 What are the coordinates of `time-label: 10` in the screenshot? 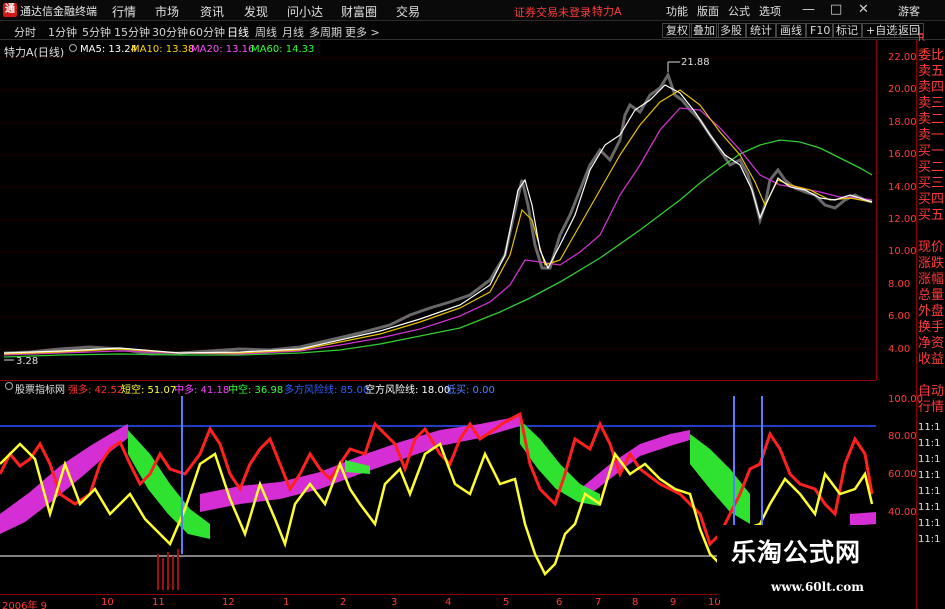 It's located at (107, 602).